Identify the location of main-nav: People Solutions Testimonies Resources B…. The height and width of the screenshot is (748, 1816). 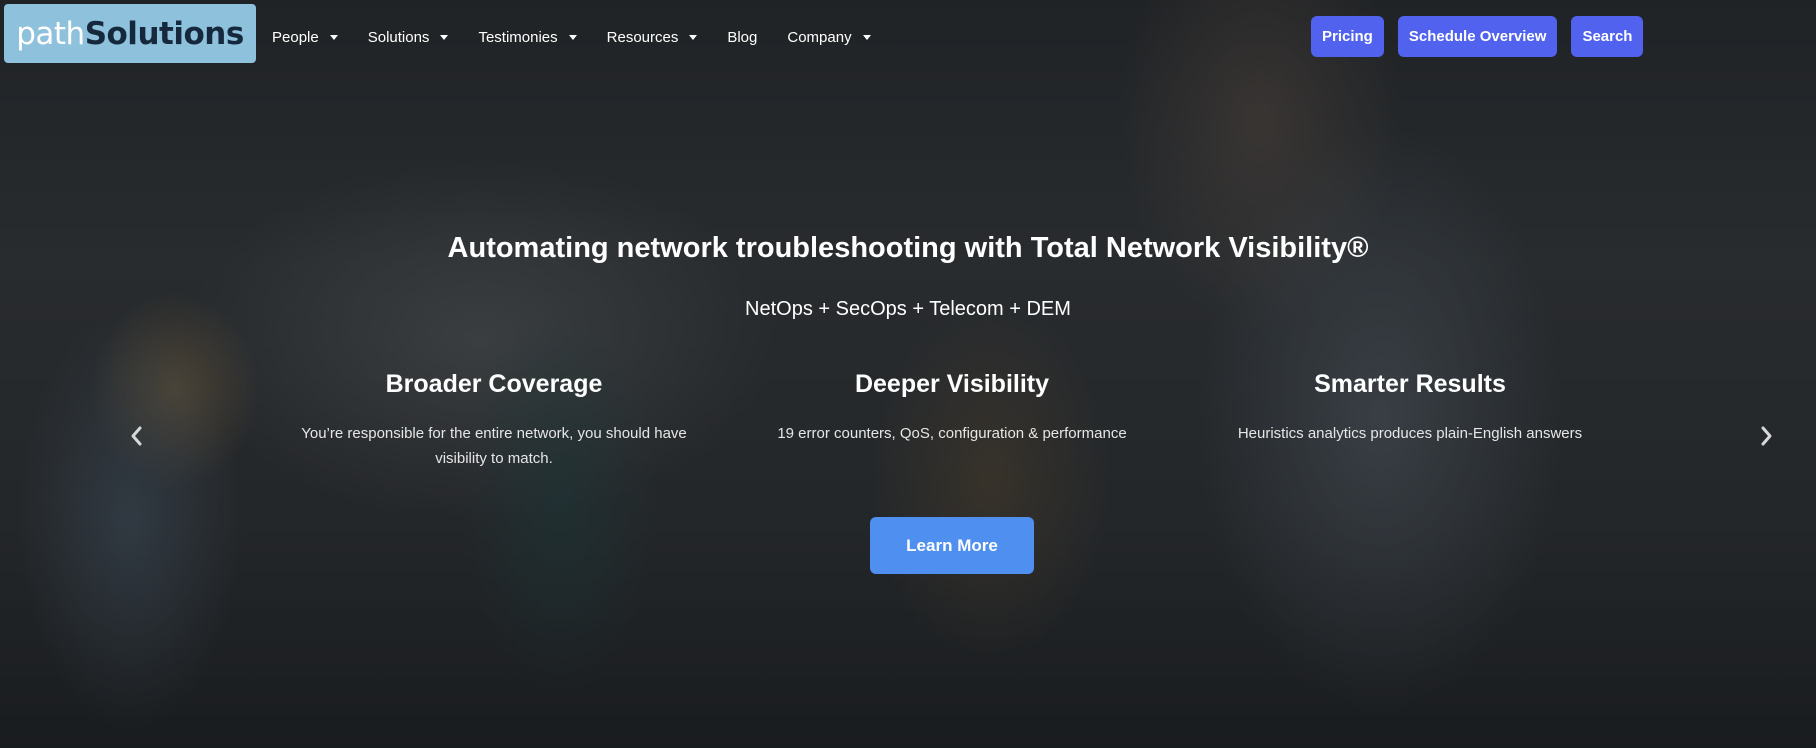
(586, 37).